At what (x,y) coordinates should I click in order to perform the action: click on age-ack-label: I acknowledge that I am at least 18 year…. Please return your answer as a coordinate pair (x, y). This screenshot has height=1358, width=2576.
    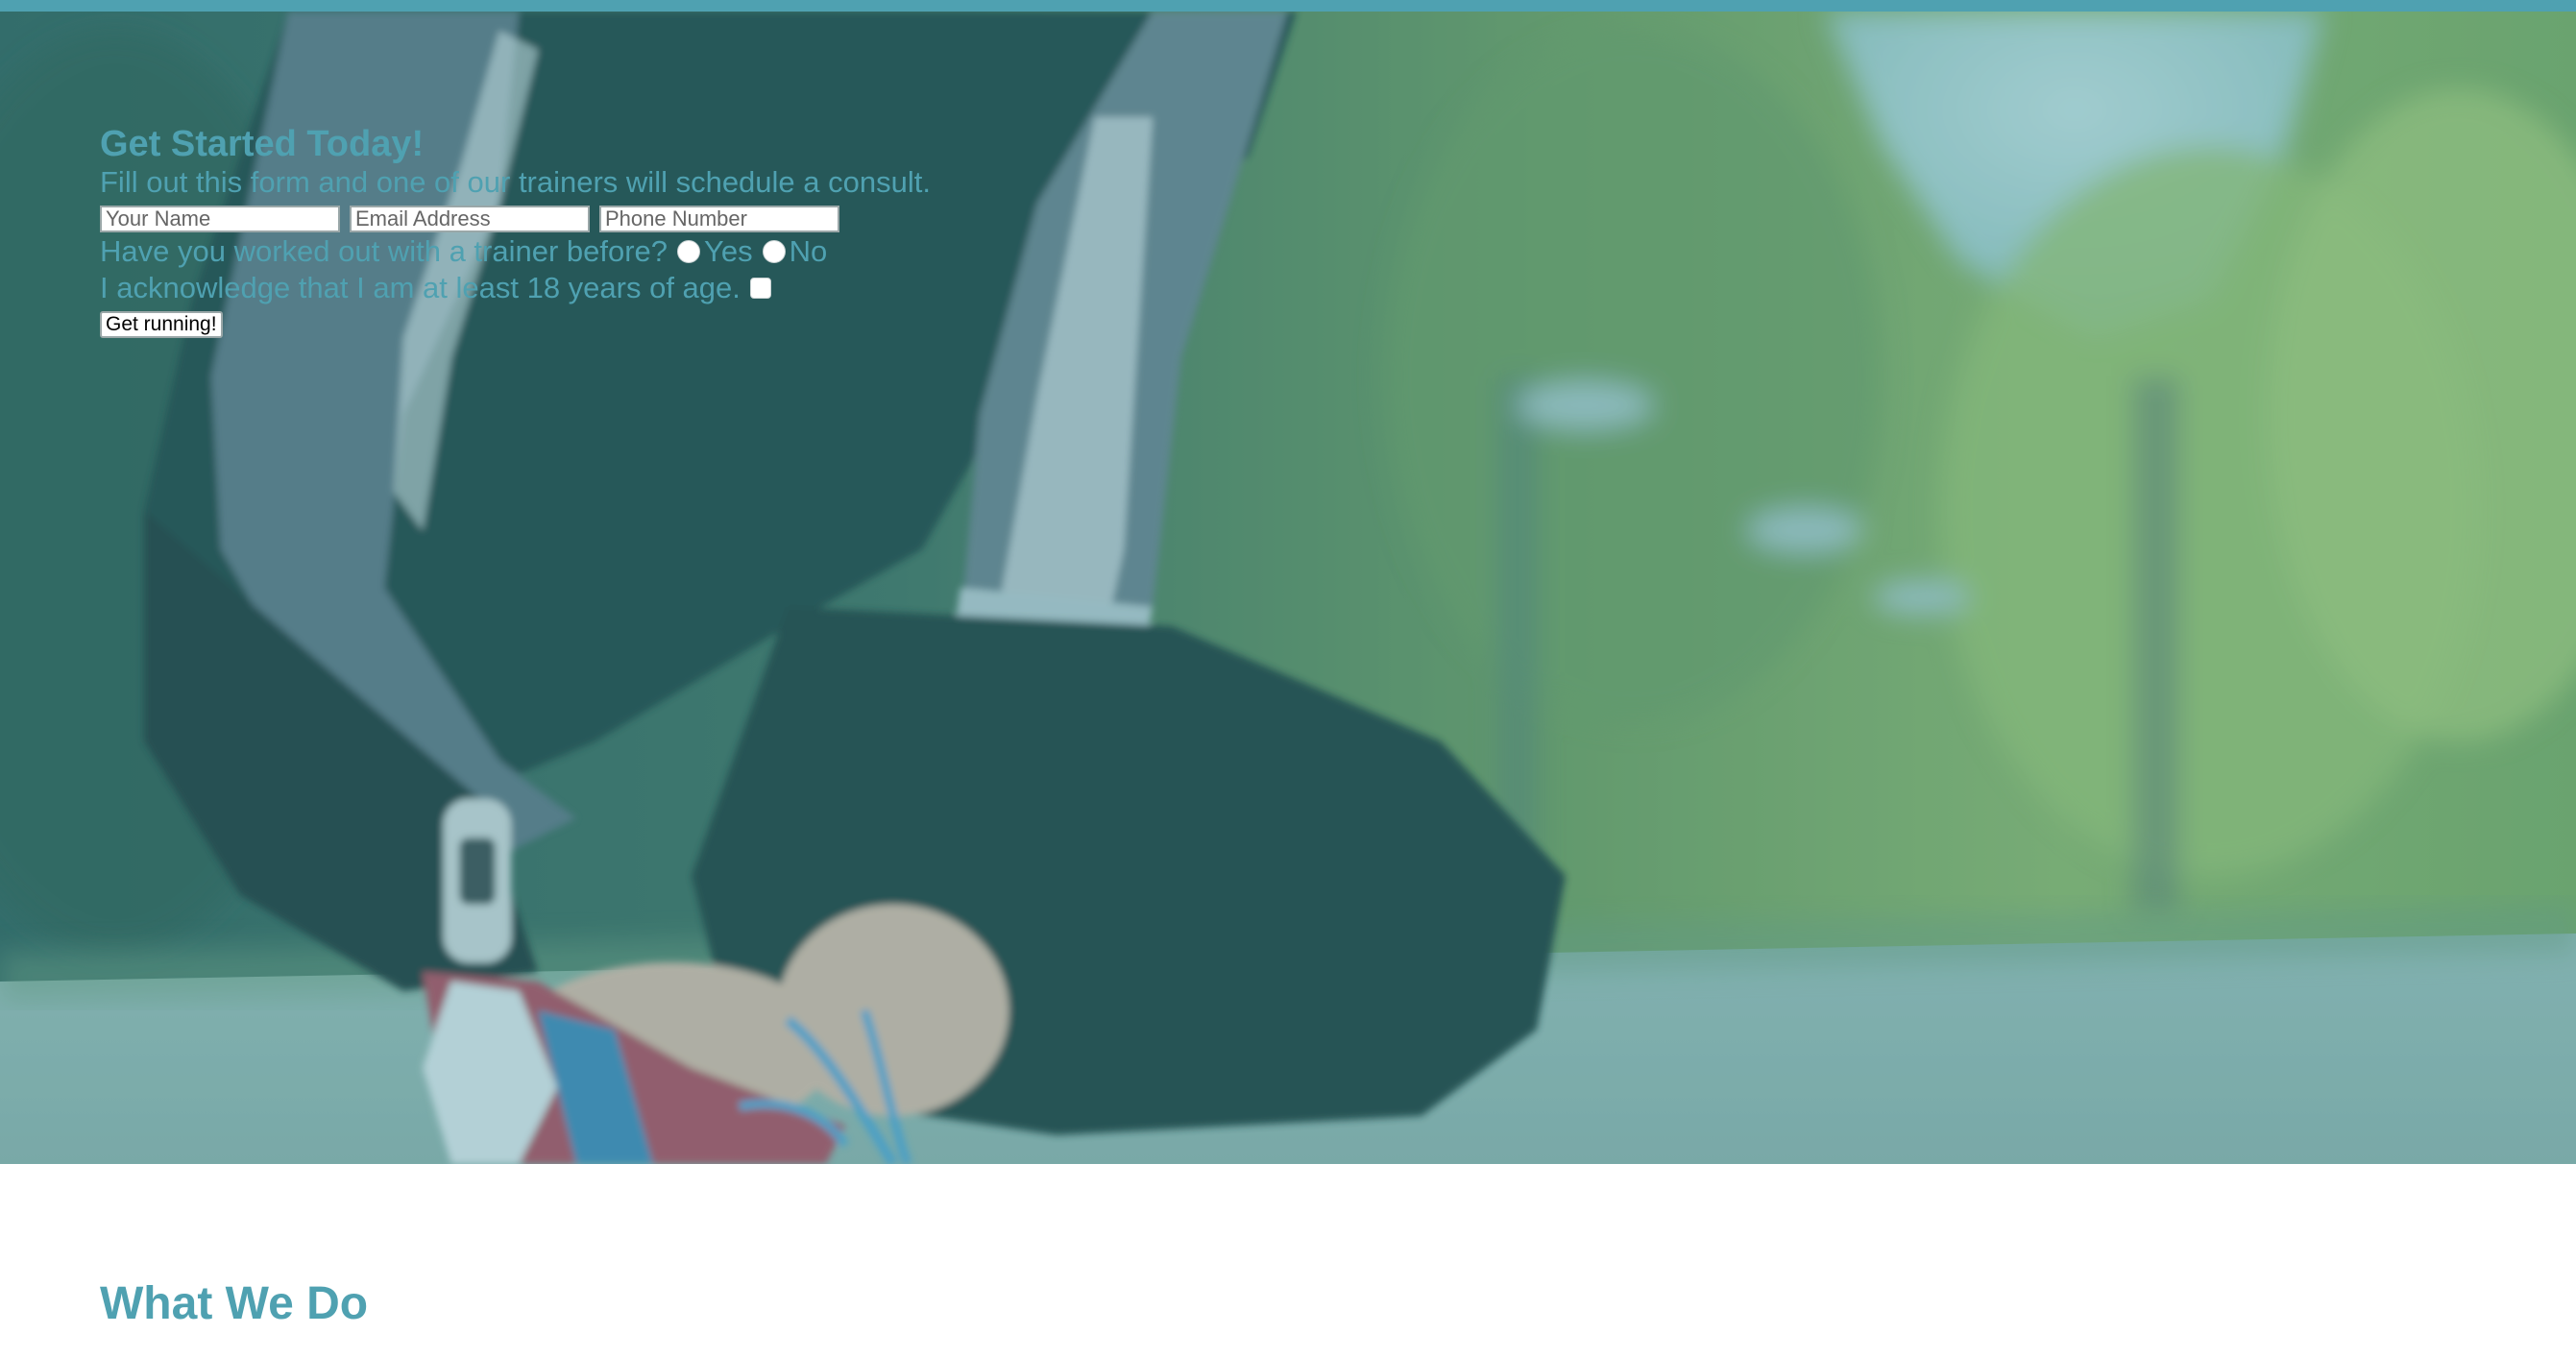
    Looking at the image, I should click on (420, 287).